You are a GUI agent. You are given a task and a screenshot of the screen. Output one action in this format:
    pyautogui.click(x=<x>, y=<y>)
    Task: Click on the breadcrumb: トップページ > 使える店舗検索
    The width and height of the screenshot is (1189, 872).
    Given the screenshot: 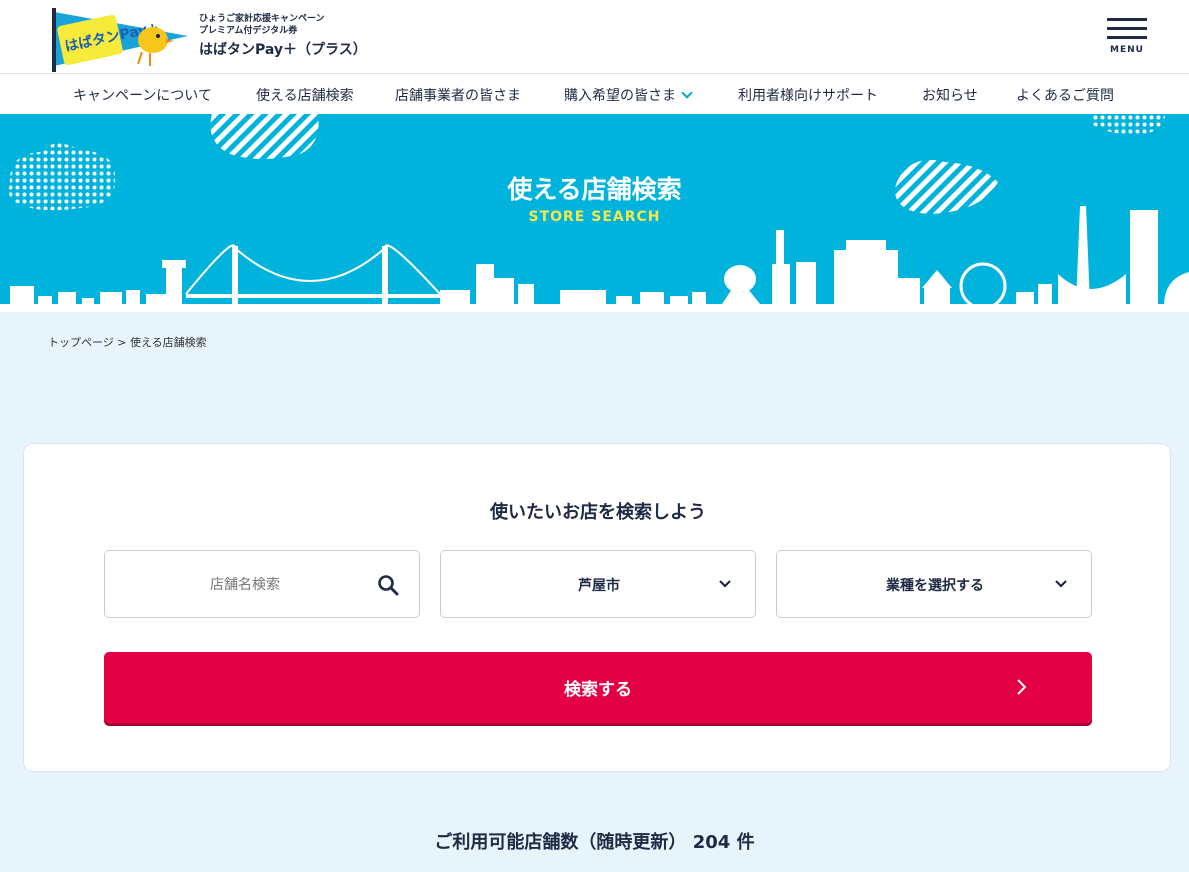 What is the action you would take?
    pyautogui.click(x=127, y=342)
    